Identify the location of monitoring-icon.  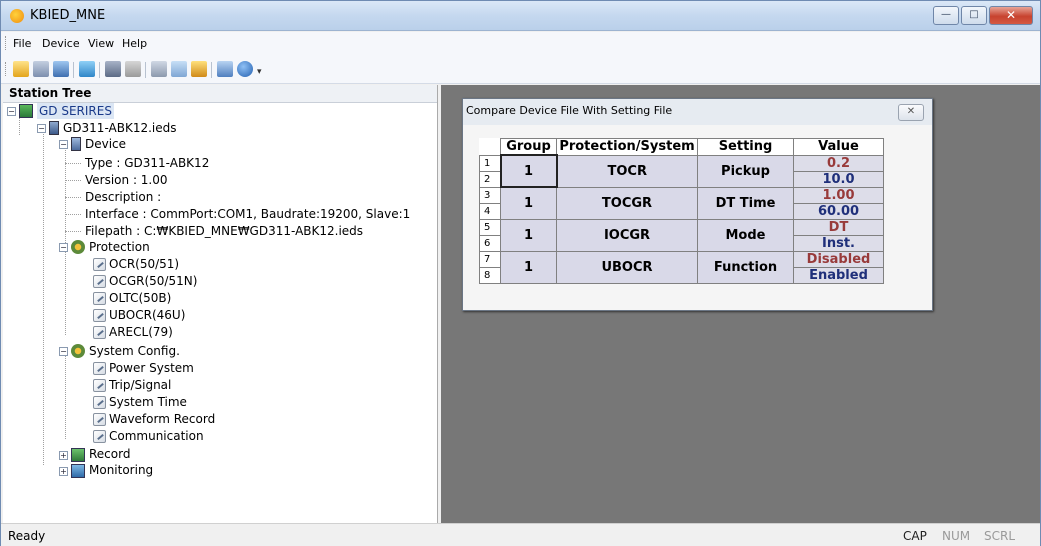
(78, 471).